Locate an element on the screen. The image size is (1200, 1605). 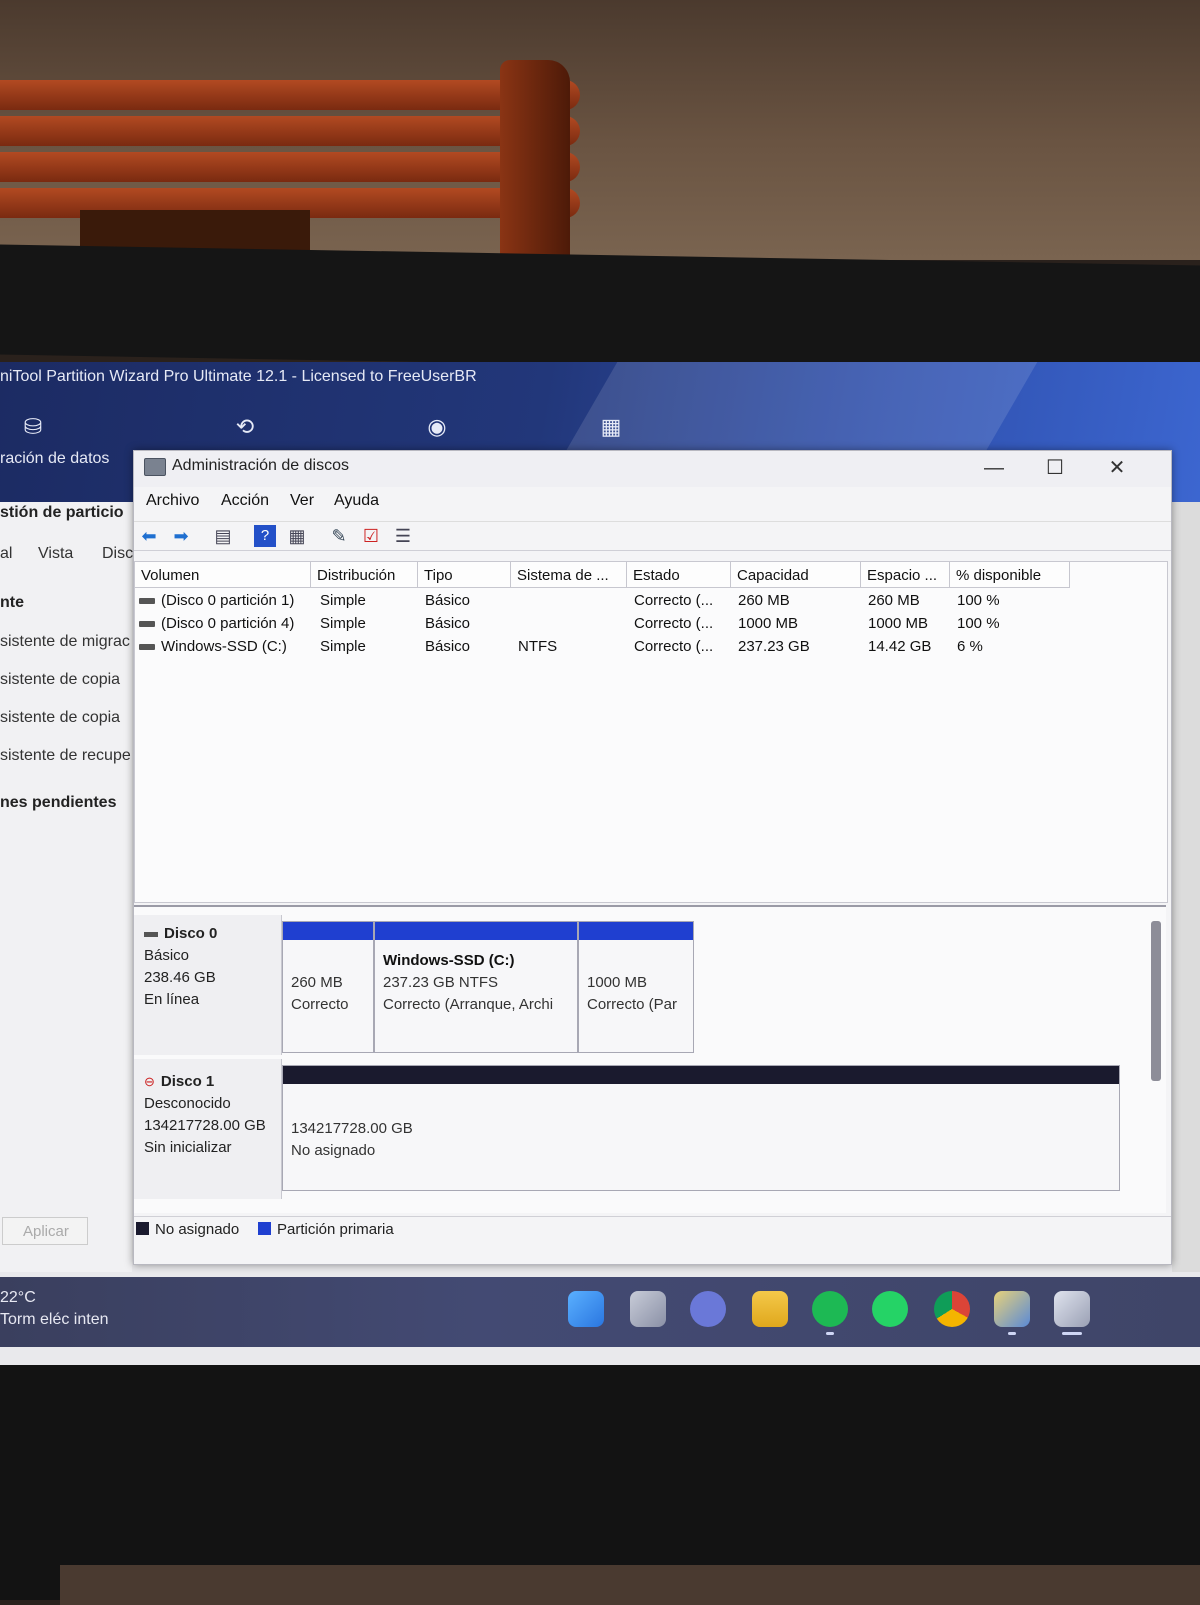
list-view-icon: ☰ is located at coordinates (403, 536).